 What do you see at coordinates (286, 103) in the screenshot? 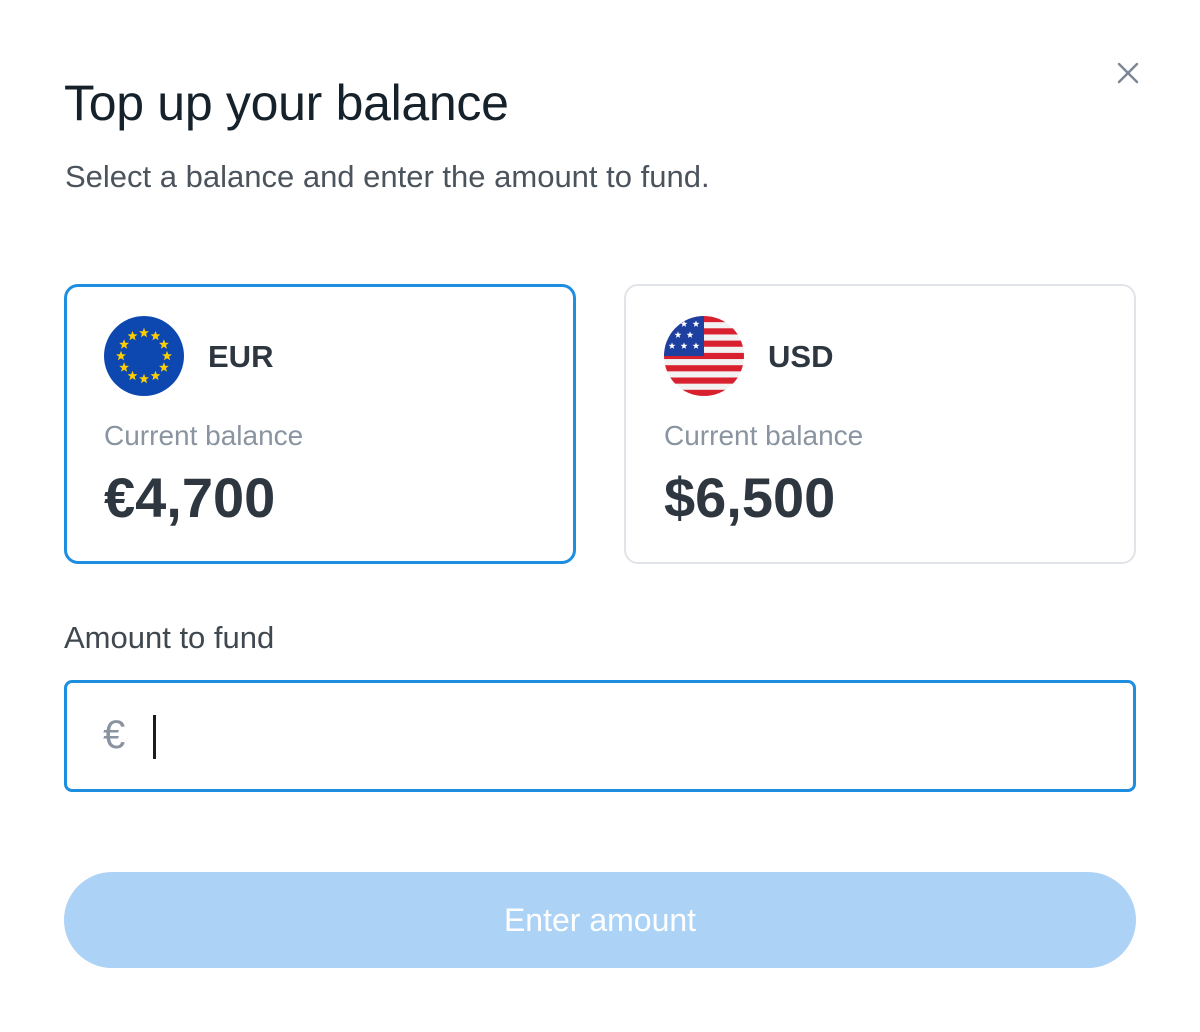
I see `dialog-title: Top up your balance` at bounding box center [286, 103].